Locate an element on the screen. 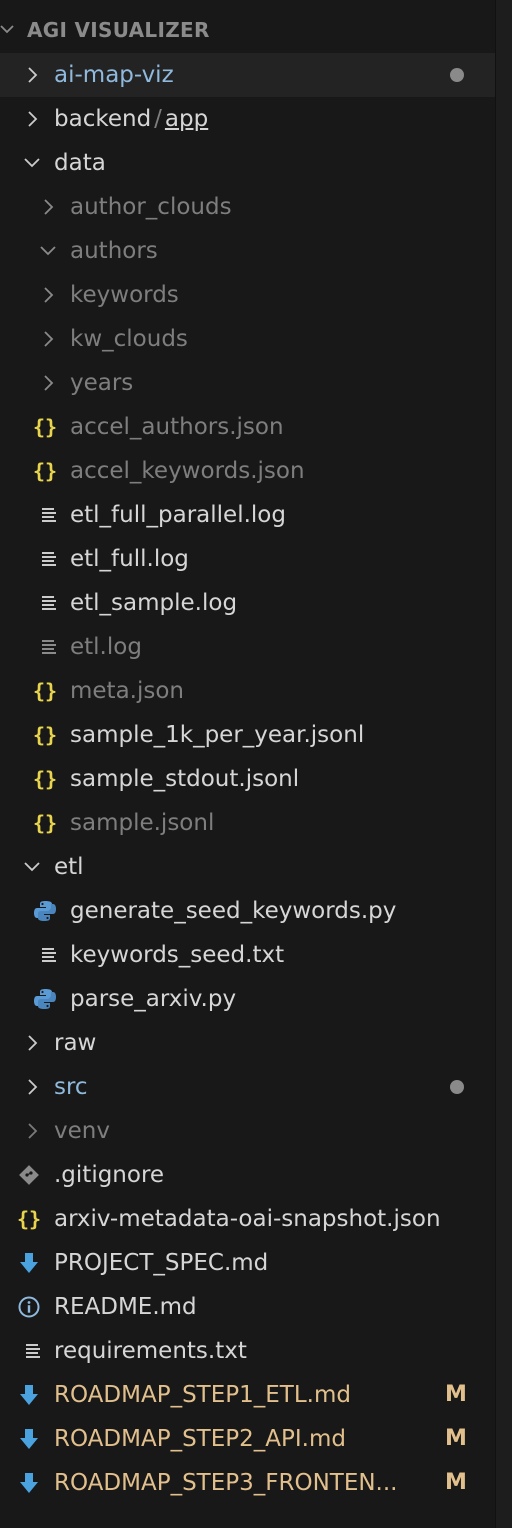 This screenshot has width=512, height=1528. tree-item-raw: raw is located at coordinates (248, 1043).